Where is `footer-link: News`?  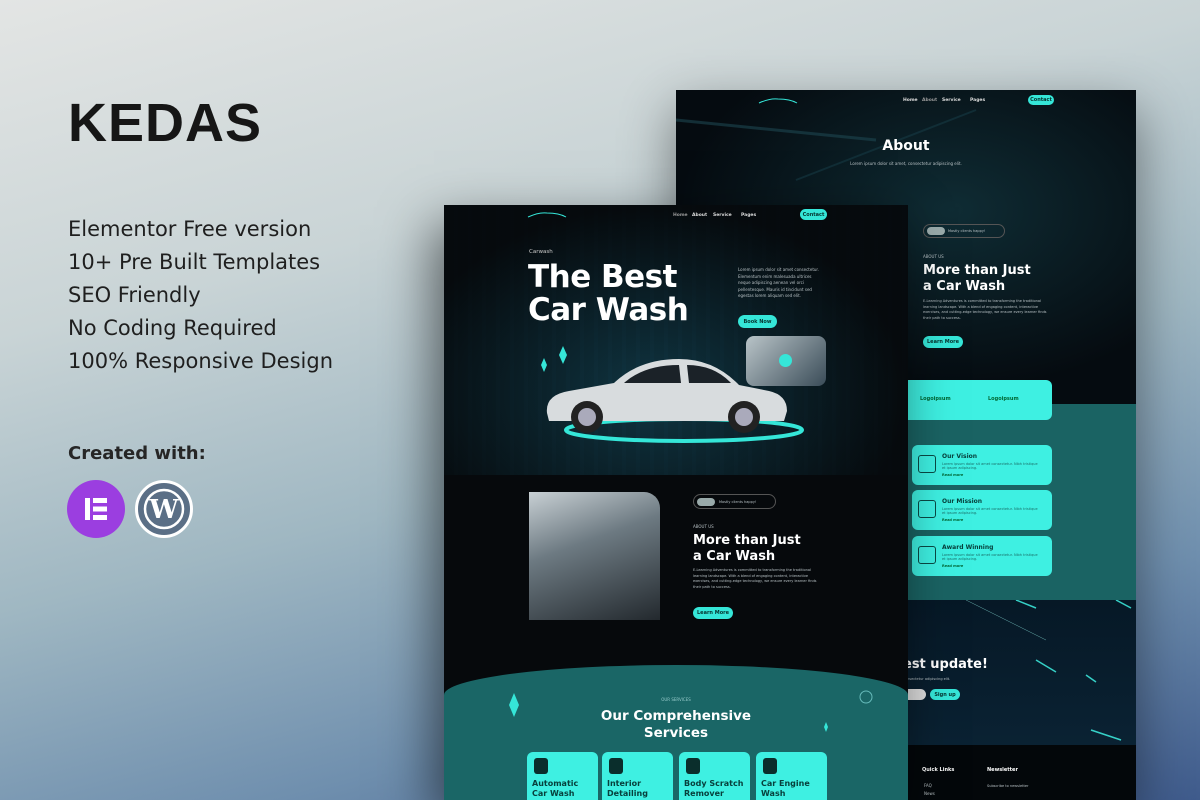 footer-link: News is located at coordinates (929, 794).